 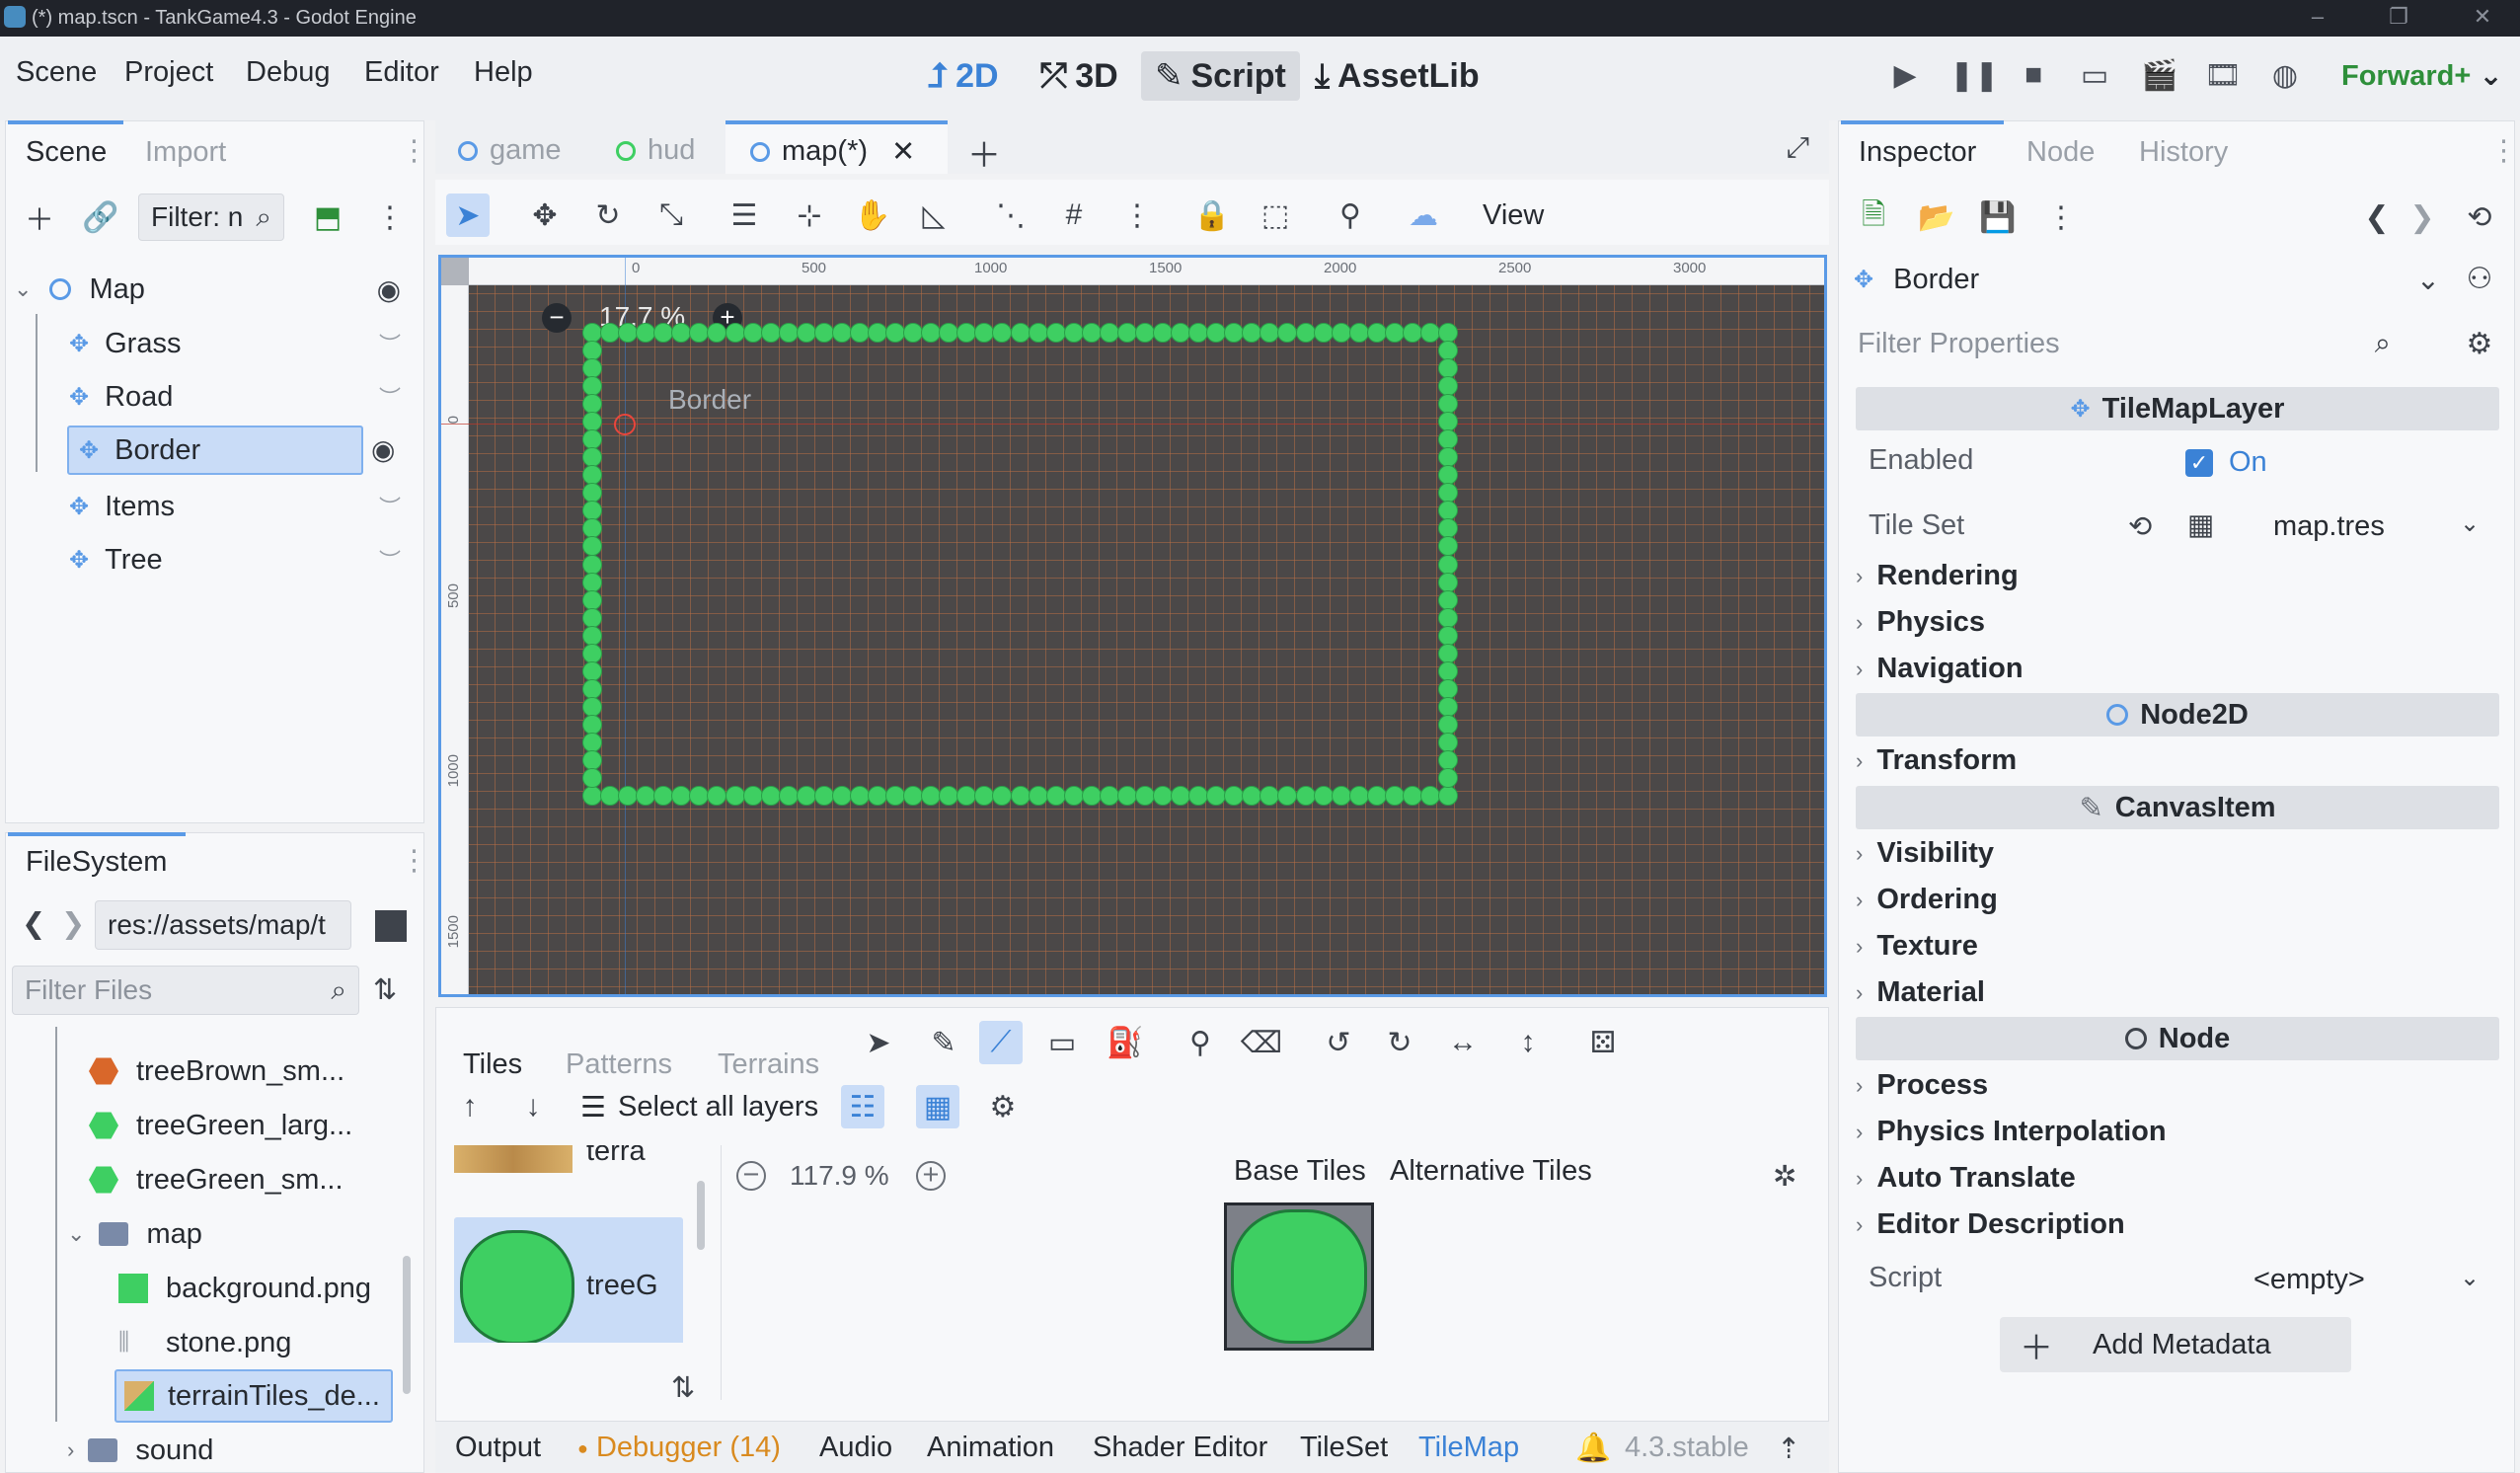 What do you see at coordinates (1920, 993) in the screenshot?
I see `group-material: › Material` at bounding box center [1920, 993].